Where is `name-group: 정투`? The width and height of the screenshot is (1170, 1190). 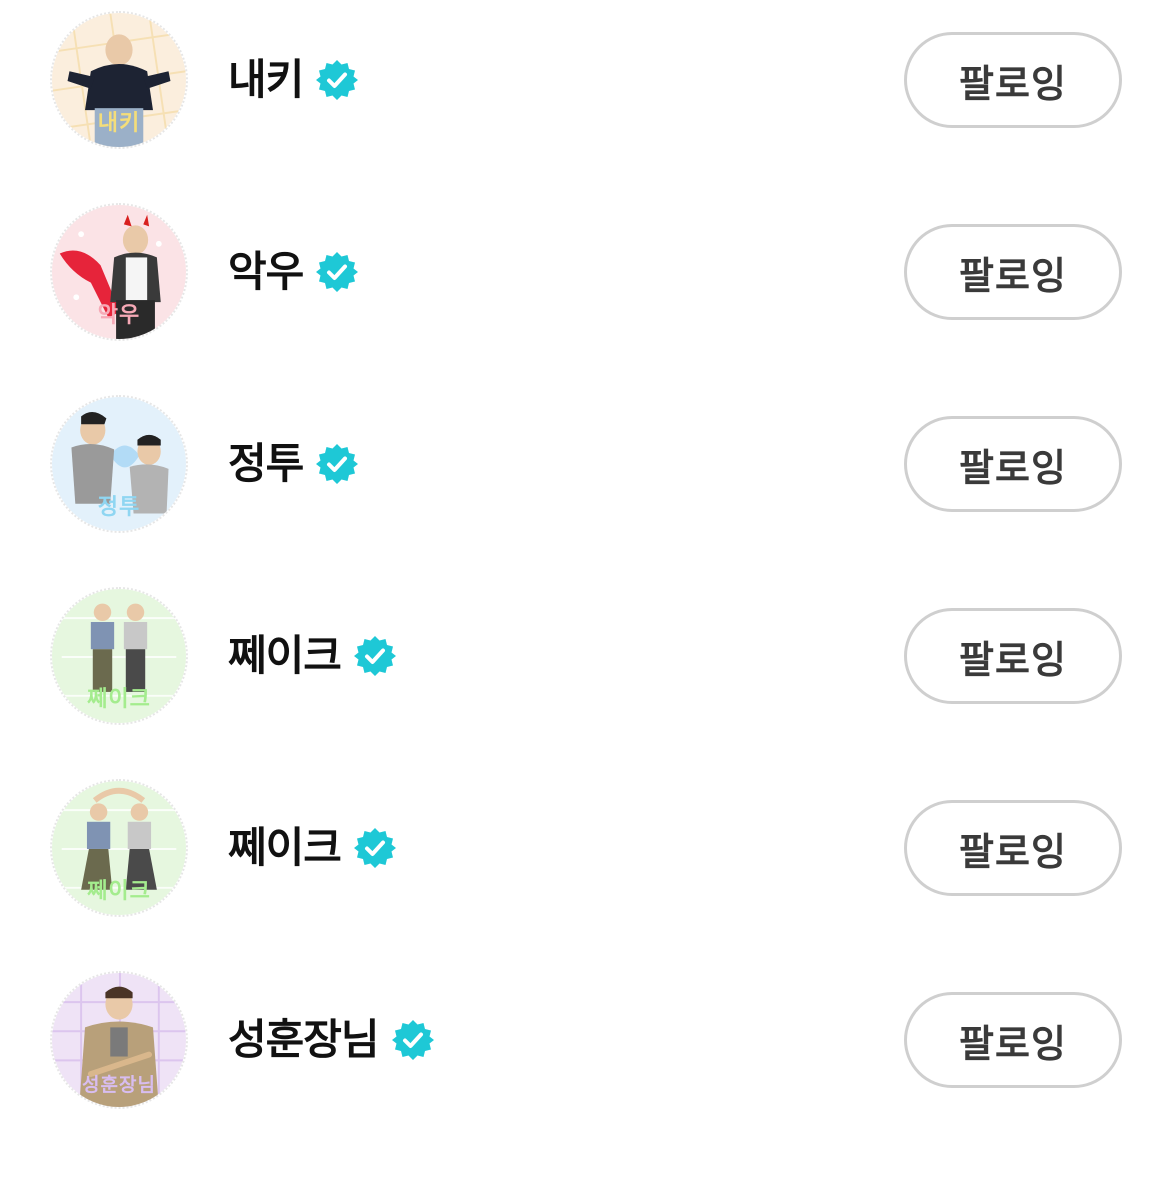 name-group: 정투 is located at coordinates (293, 464).